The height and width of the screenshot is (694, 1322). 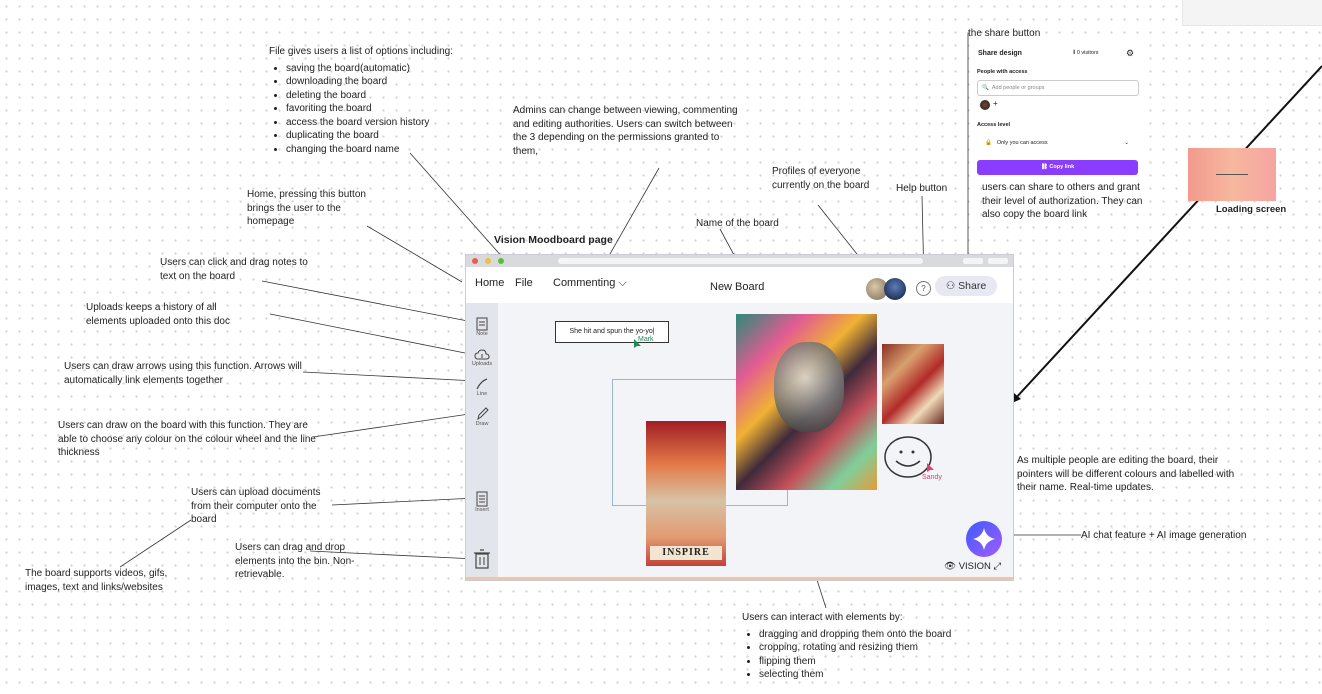 What do you see at coordinates (880, 648) in the screenshot?
I see `interact-option: cropping, rotating and resizing them` at bounding box center [880, 648].